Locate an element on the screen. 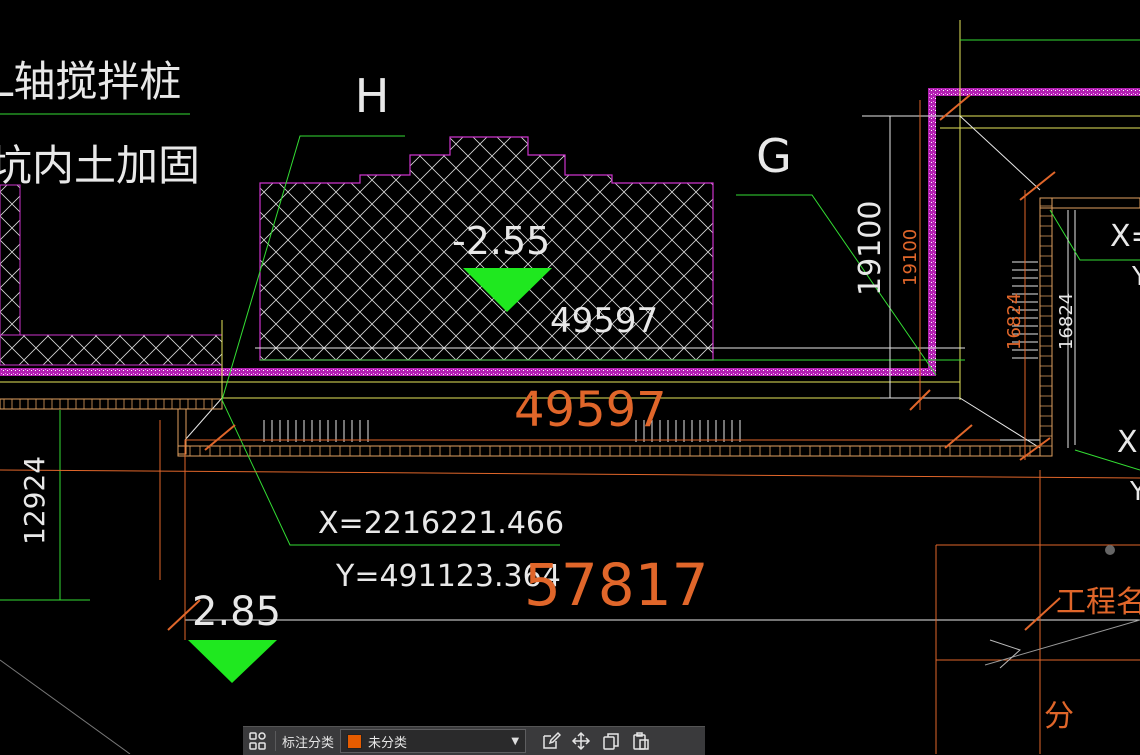 This screenshot has width=1140, height=755. category-select-value: 未分类 is located at coordinates (388, 743).